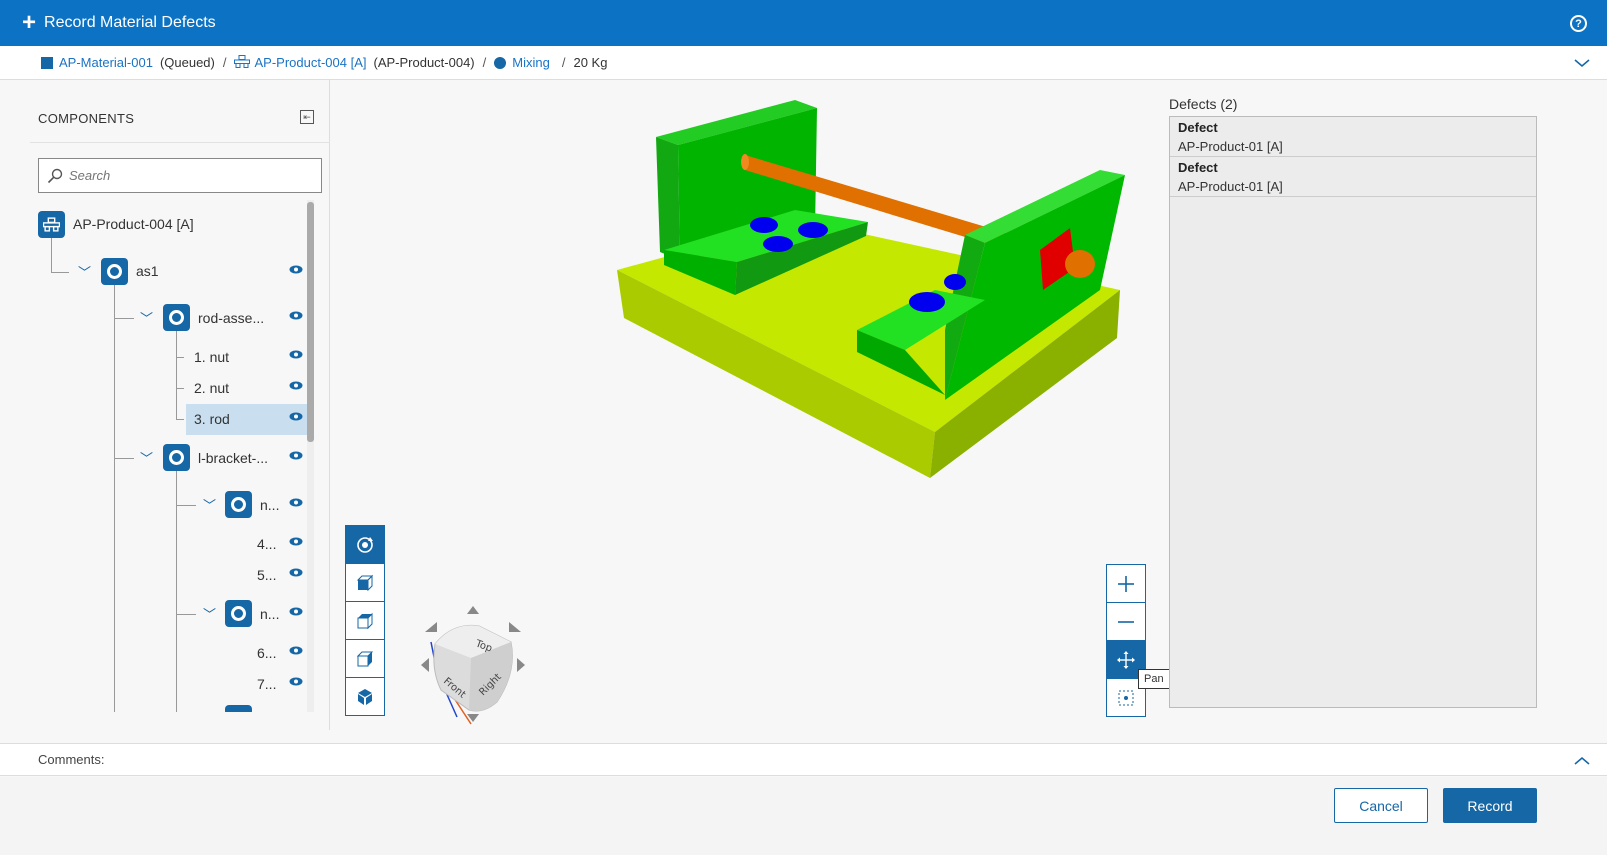 This screenshot has height=855, width=1607. Describe the element at coordinates (180, 142) in the screenshot. I see `divider` at that location.